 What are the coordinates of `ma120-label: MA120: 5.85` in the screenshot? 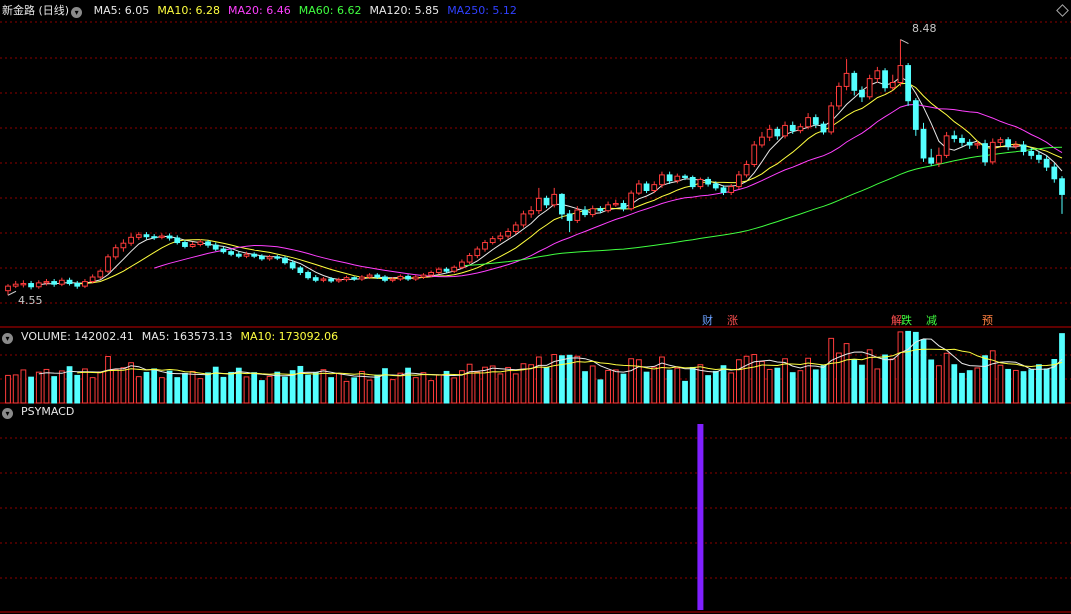 It's located at (404, 10).